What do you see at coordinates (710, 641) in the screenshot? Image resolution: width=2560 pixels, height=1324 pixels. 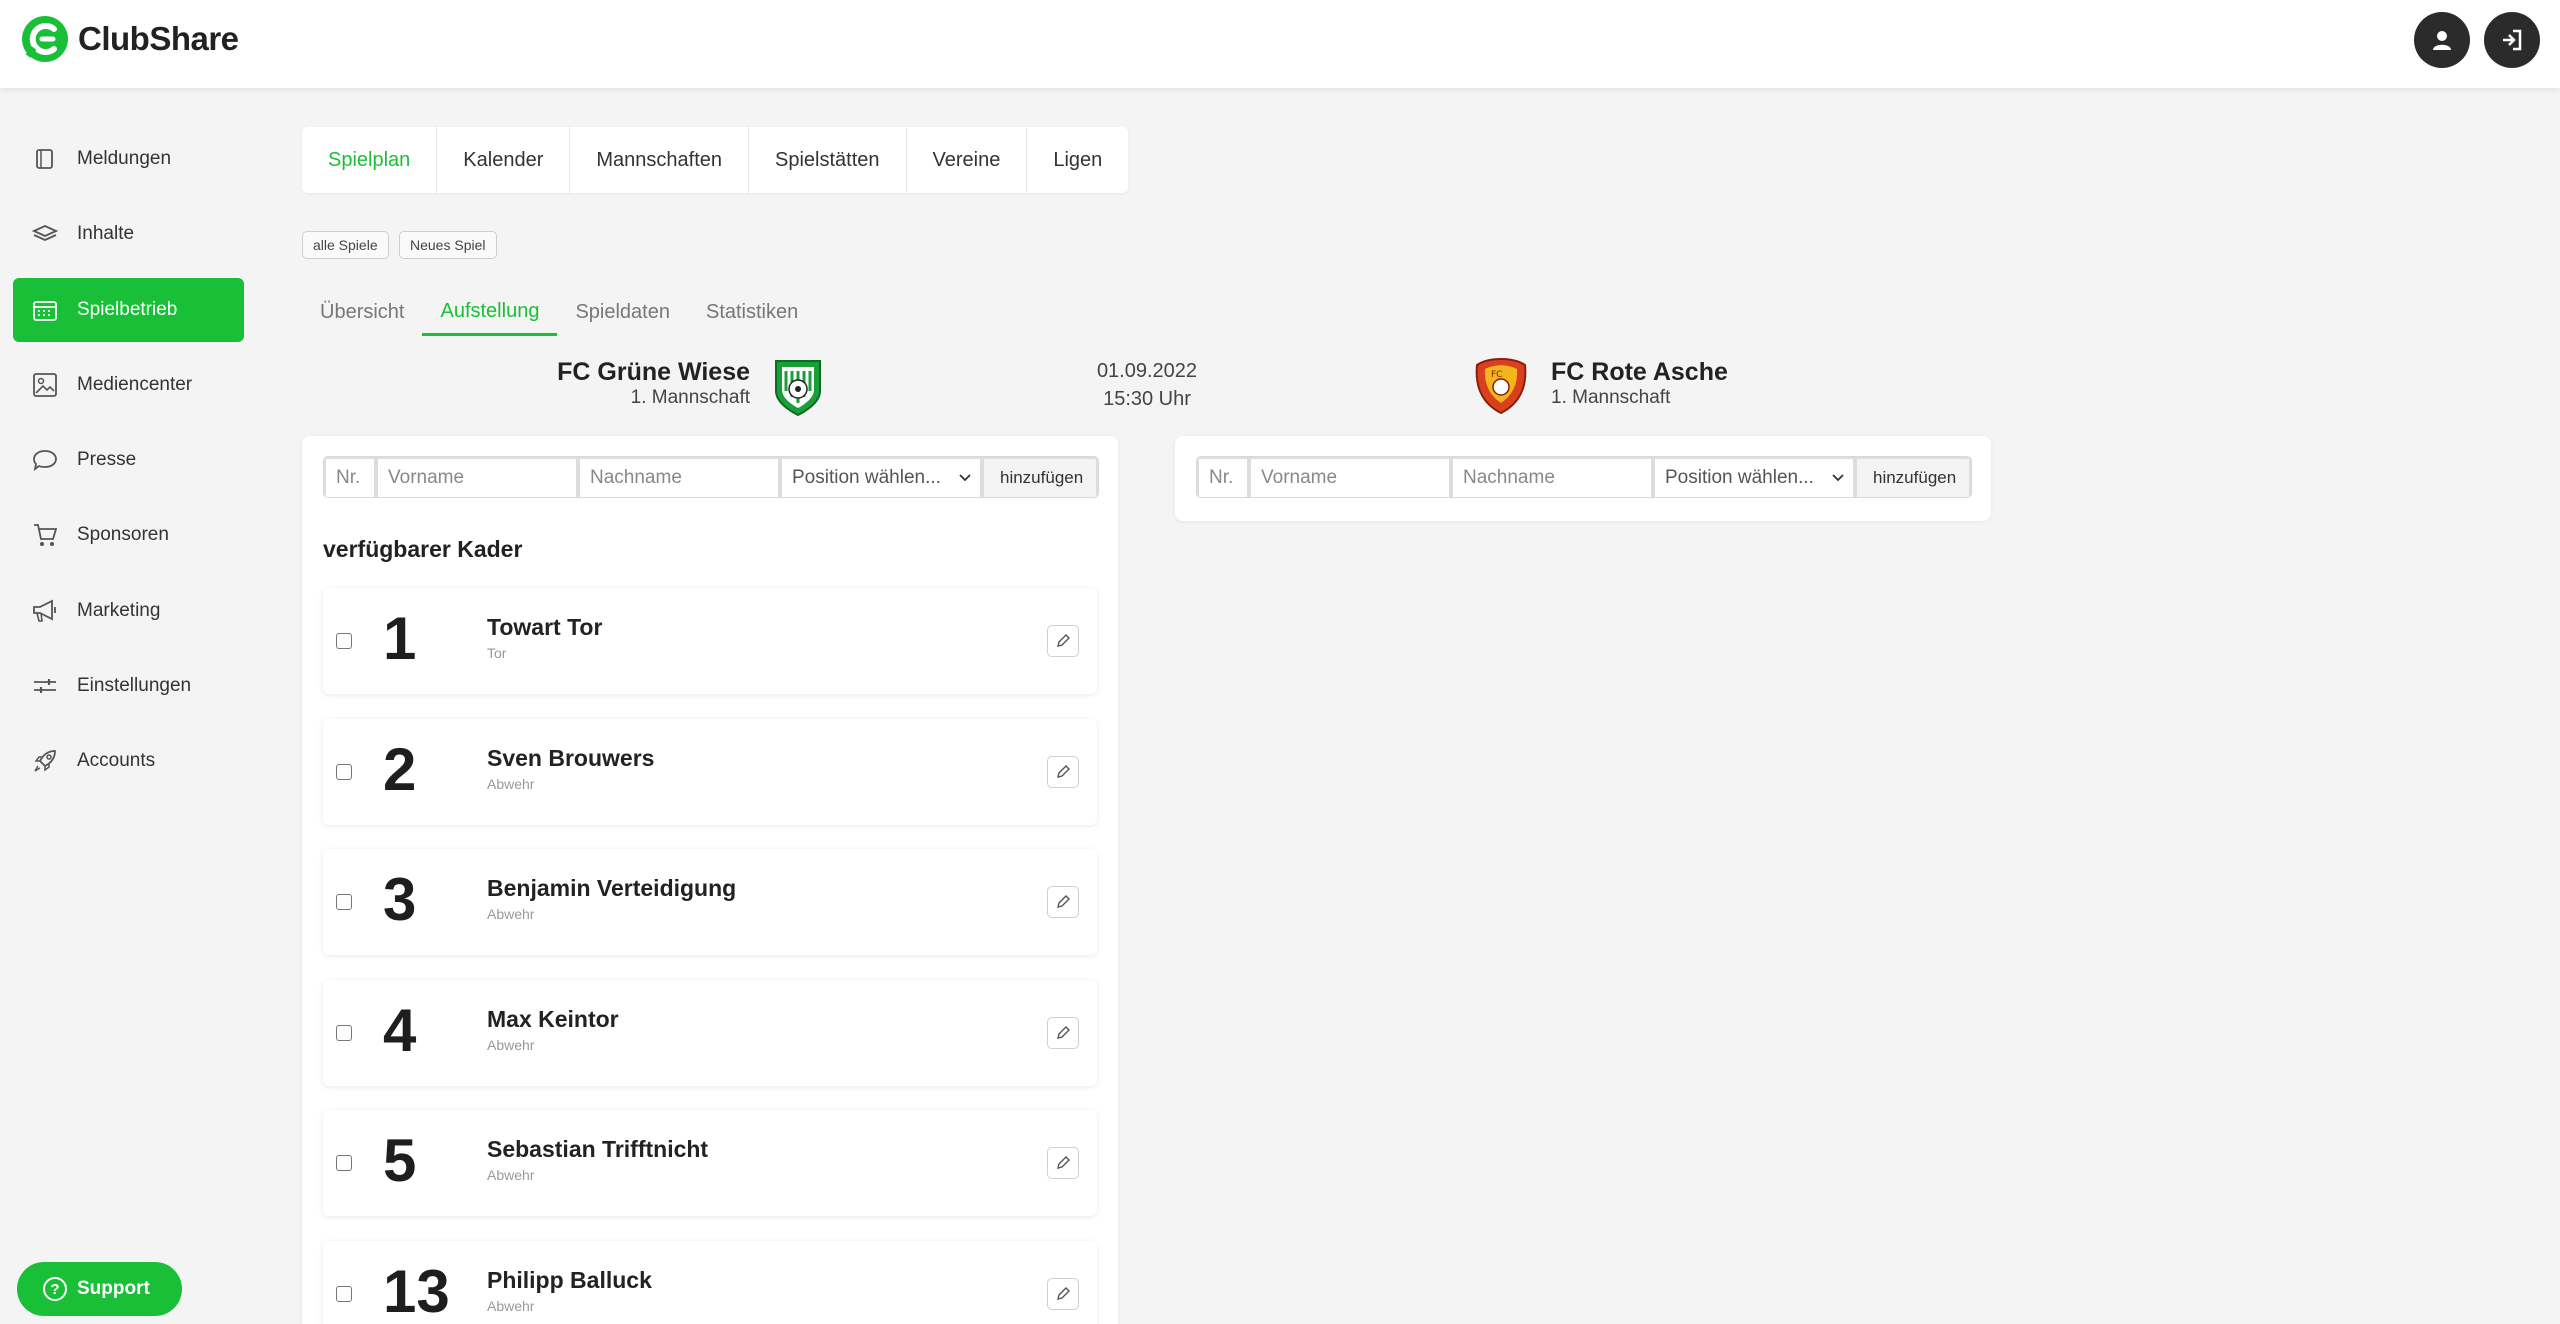 I see `player-card: 1 Towart Tor Tor` at bounding box center [710, 641].